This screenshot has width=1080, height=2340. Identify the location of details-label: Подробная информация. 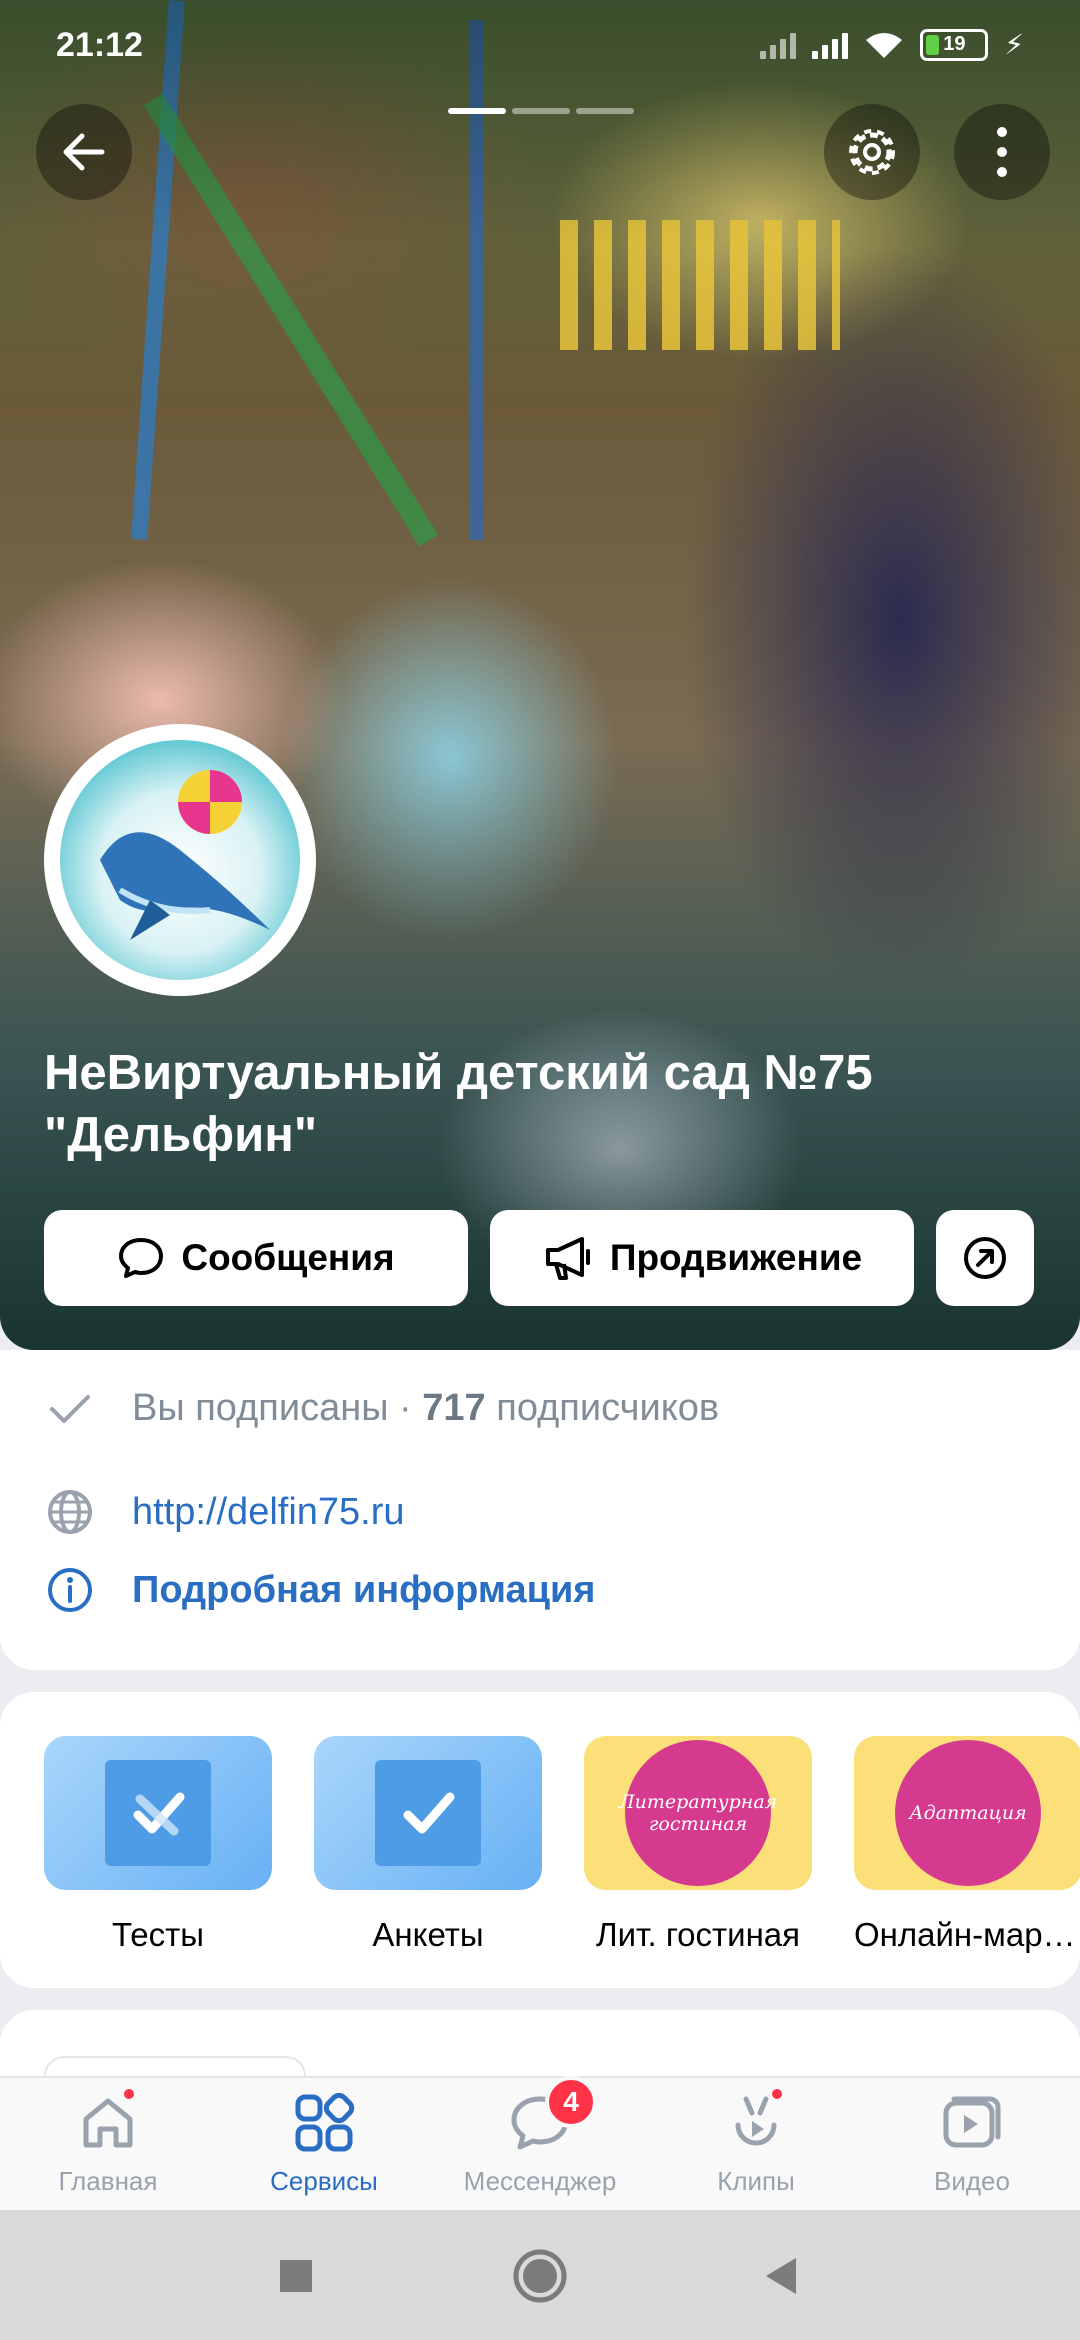
(364, 1589).